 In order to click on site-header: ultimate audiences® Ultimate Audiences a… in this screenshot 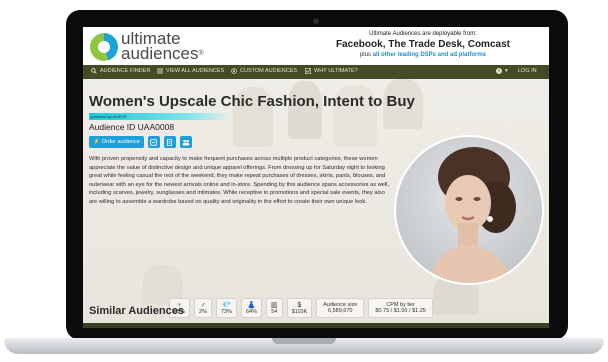, I will do `click(316, 46)`.